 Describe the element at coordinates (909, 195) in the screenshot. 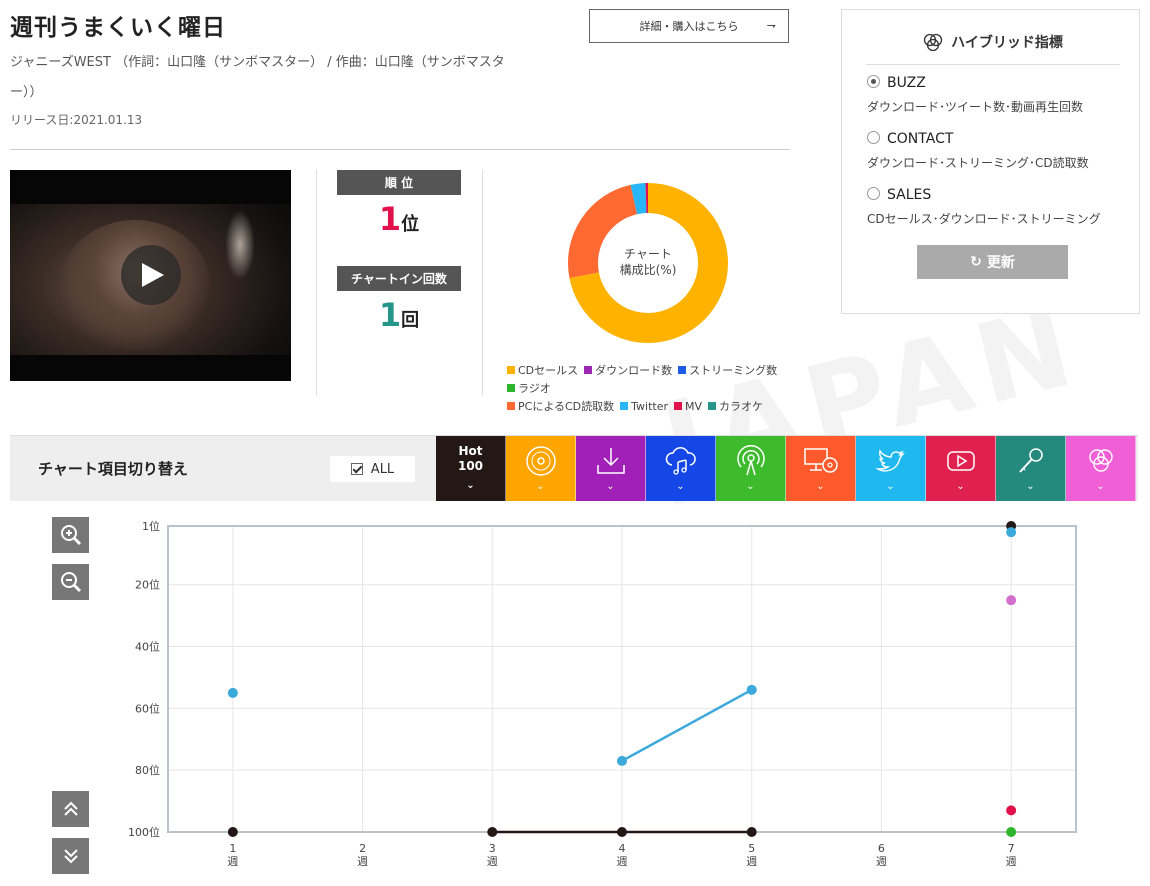

I see `radio-sales-label: SALES` at that location.